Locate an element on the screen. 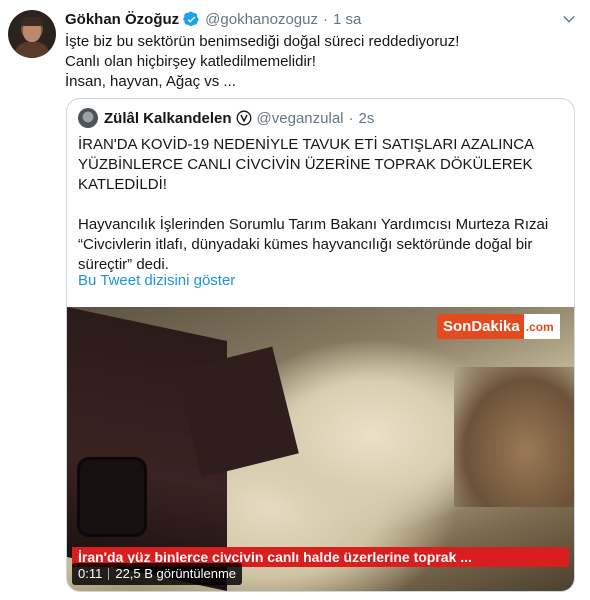  quoted-avatar is located at coordinates (88, 118).